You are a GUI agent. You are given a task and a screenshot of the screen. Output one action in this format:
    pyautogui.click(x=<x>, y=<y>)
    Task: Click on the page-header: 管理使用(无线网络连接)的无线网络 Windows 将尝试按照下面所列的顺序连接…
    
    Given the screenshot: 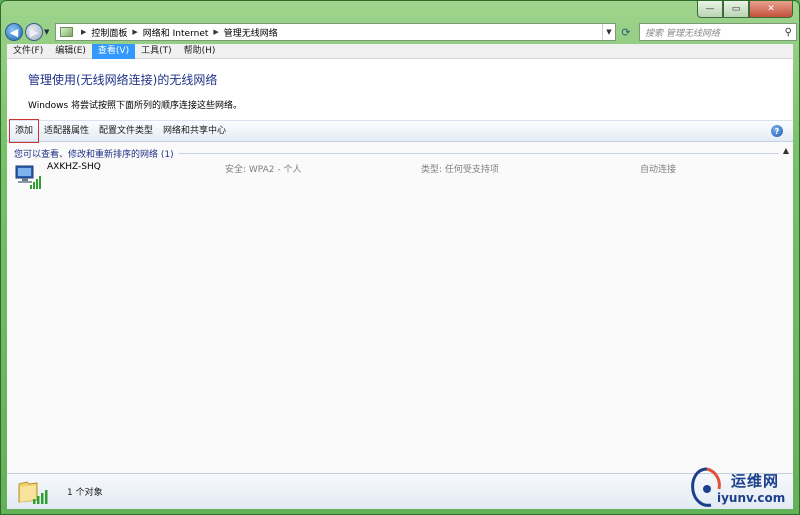 What is the action you would take?
    pyautogui.click(x=400, y=89)
    